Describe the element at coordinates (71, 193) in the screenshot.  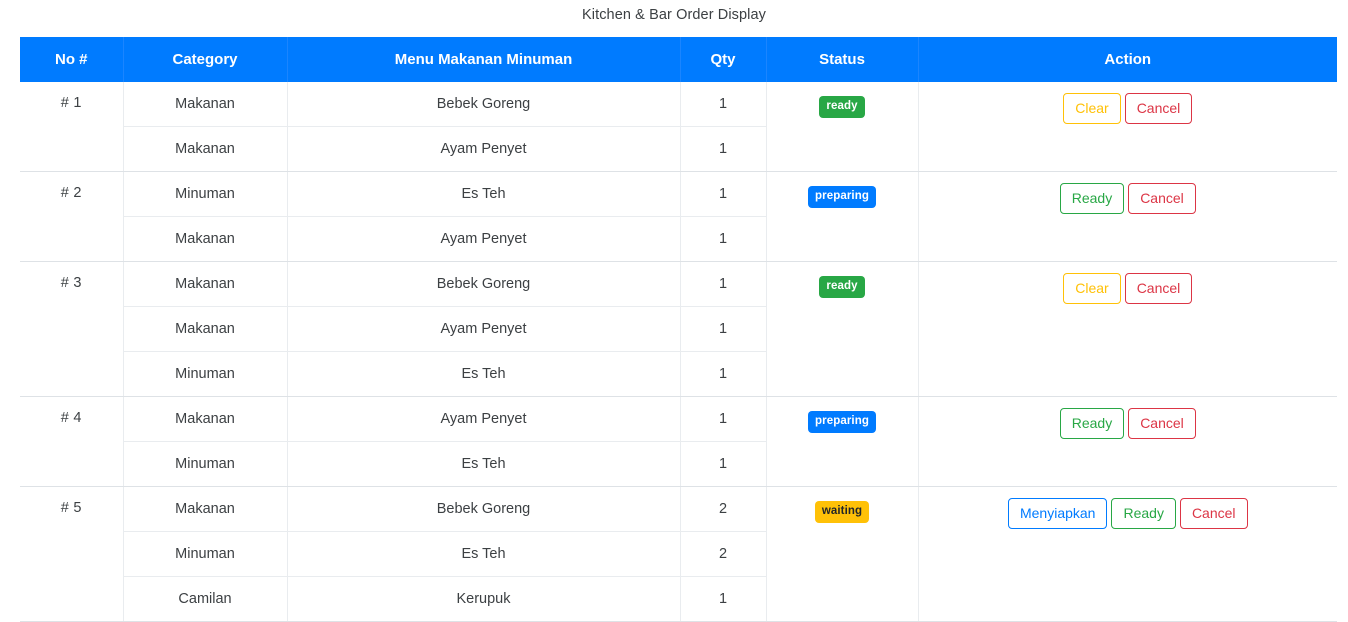
I see `order-number: # 2` at that location.